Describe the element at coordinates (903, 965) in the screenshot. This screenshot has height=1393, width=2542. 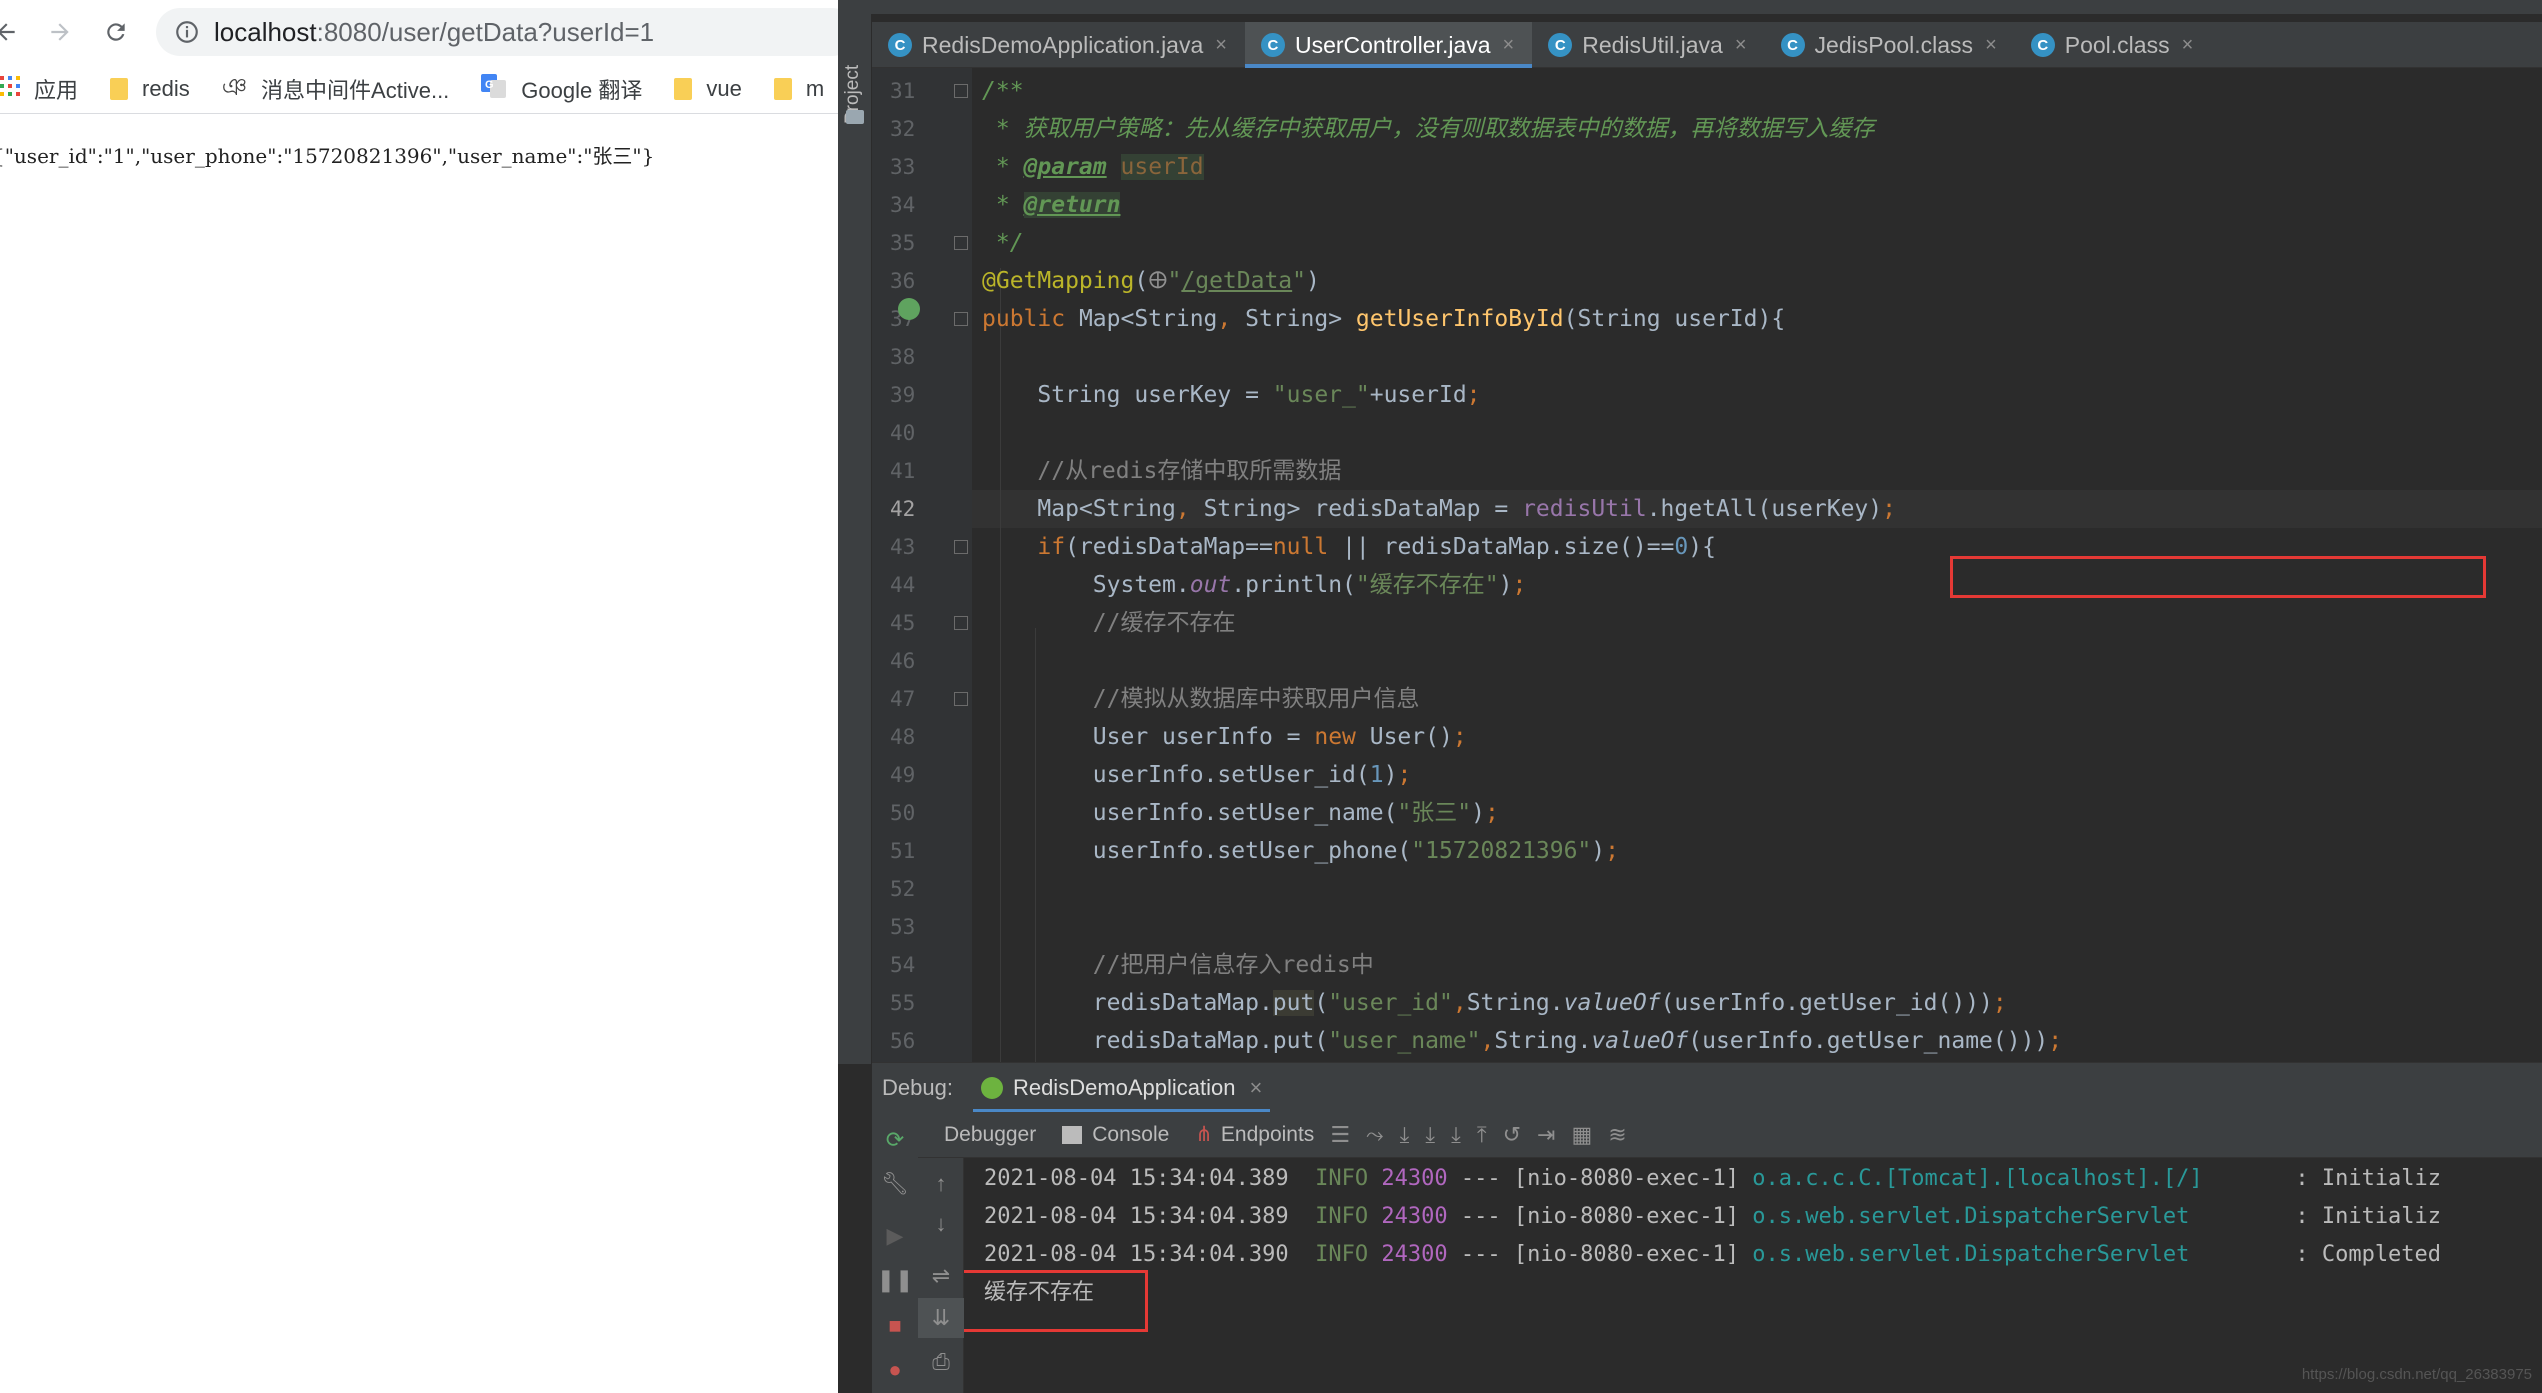
I see `line-number: 54` at that location.